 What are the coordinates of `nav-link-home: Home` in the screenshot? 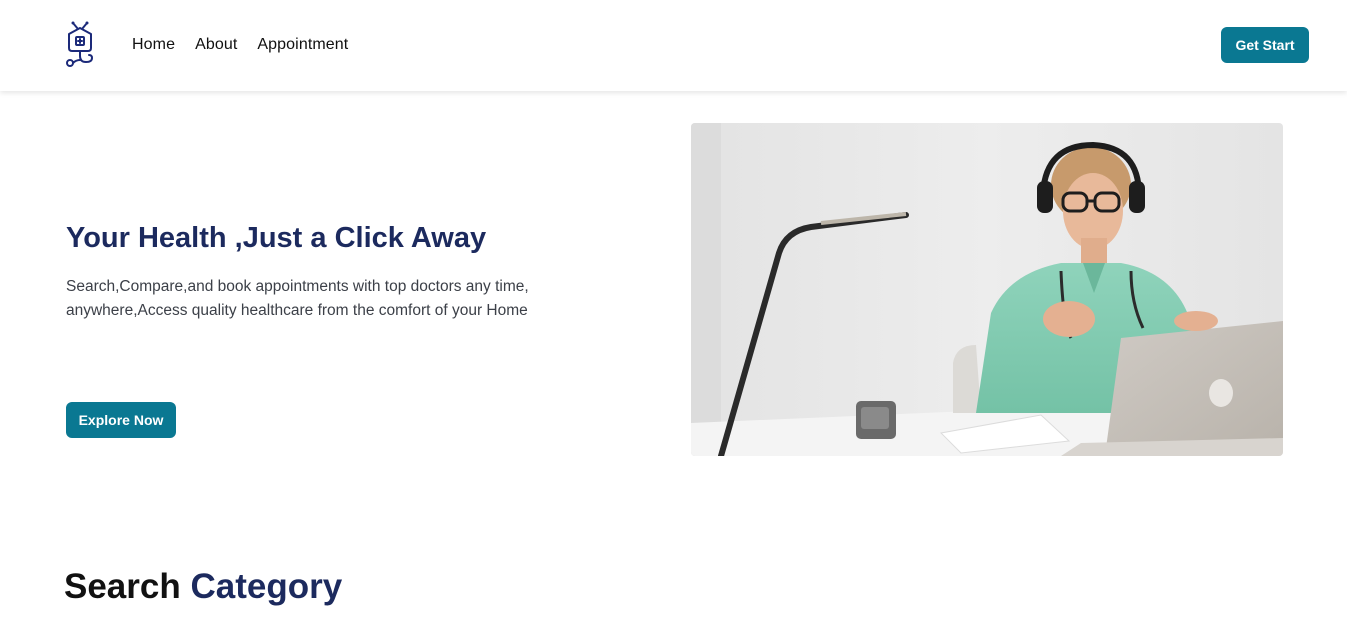 It's located at (153, 44).